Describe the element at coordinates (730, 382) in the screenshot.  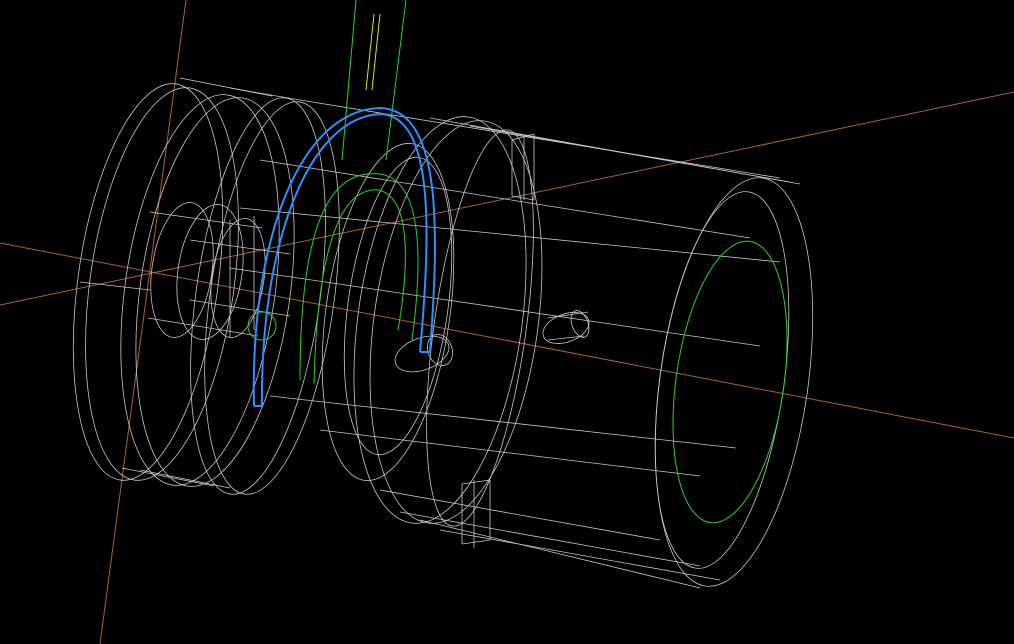
I see `inner-bore` at that location.